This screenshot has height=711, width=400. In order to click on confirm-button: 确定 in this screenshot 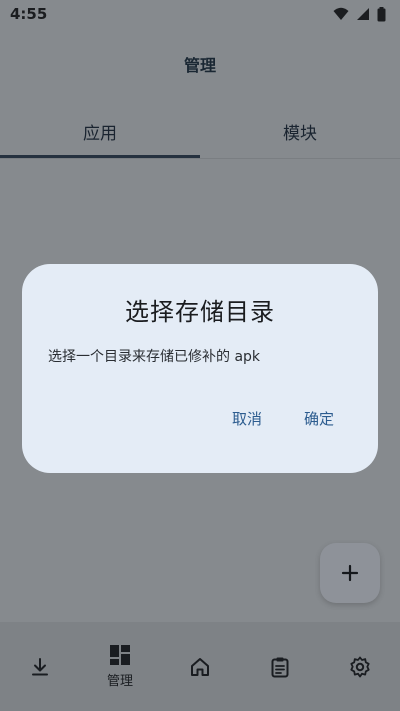, I will do `click(319, 418)`.